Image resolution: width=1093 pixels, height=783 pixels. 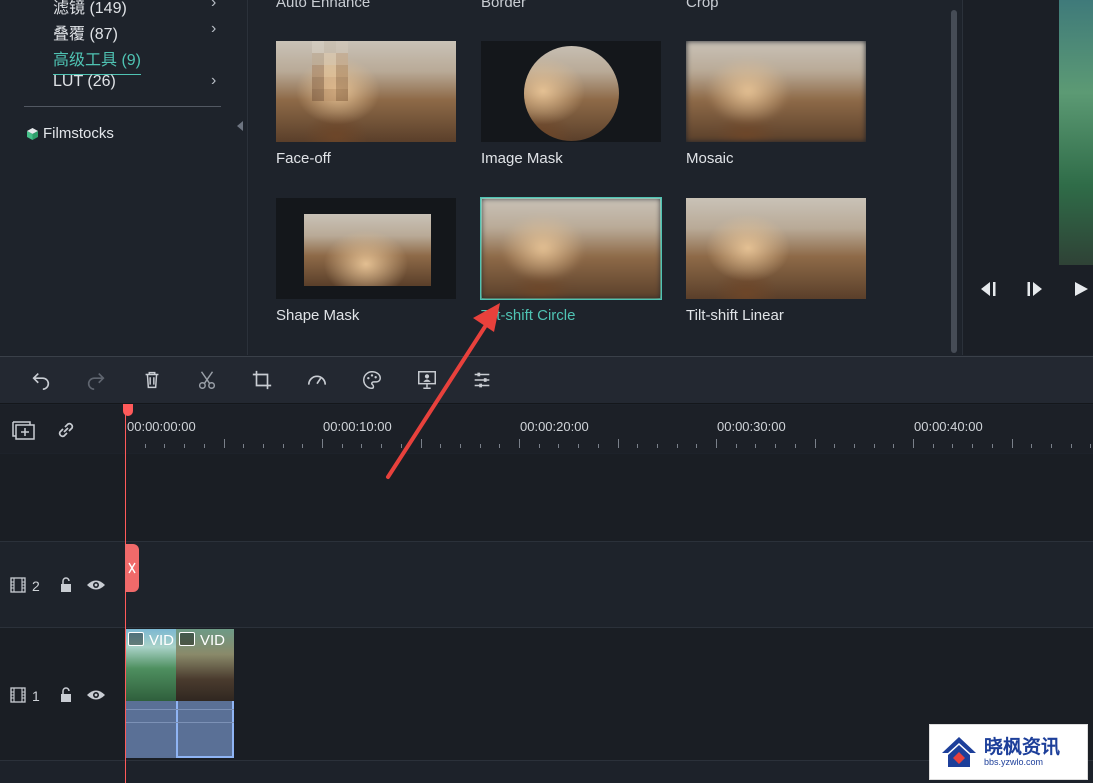 What do you see at coordinates (162, 640) in the screenshot?
I see `clip-label: VID` at bounding box center [162, 640].